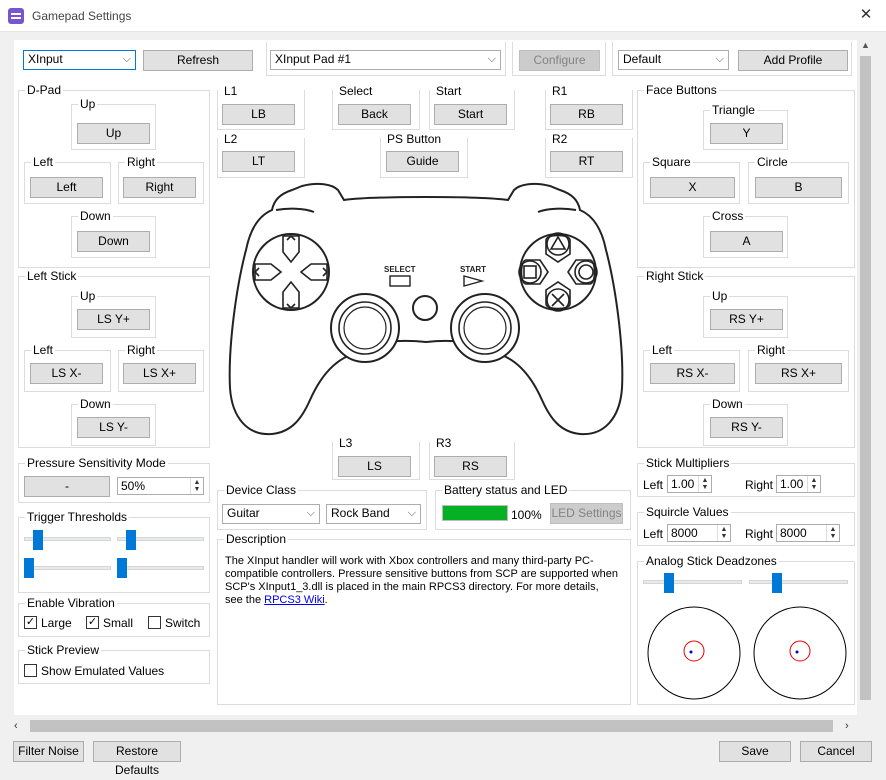  I want to click on handler-select: XInput ⌵, so click(79, 60).